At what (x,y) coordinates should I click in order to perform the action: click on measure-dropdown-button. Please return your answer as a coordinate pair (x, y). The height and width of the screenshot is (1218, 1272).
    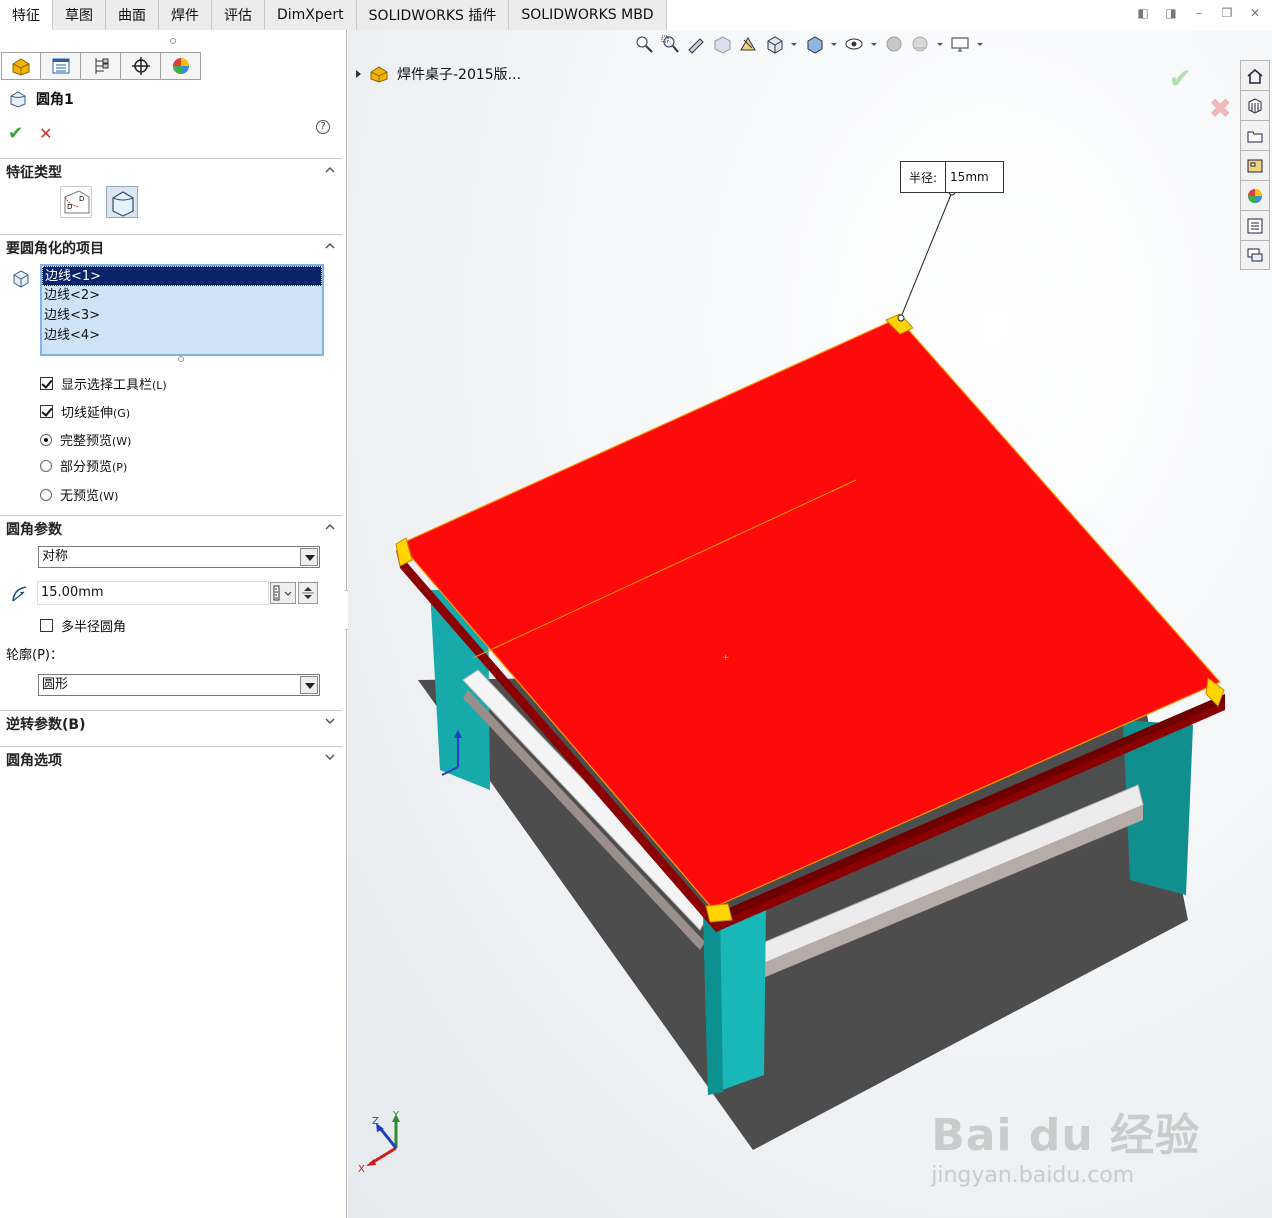
    Looking at the image, I should click on (283, 593).